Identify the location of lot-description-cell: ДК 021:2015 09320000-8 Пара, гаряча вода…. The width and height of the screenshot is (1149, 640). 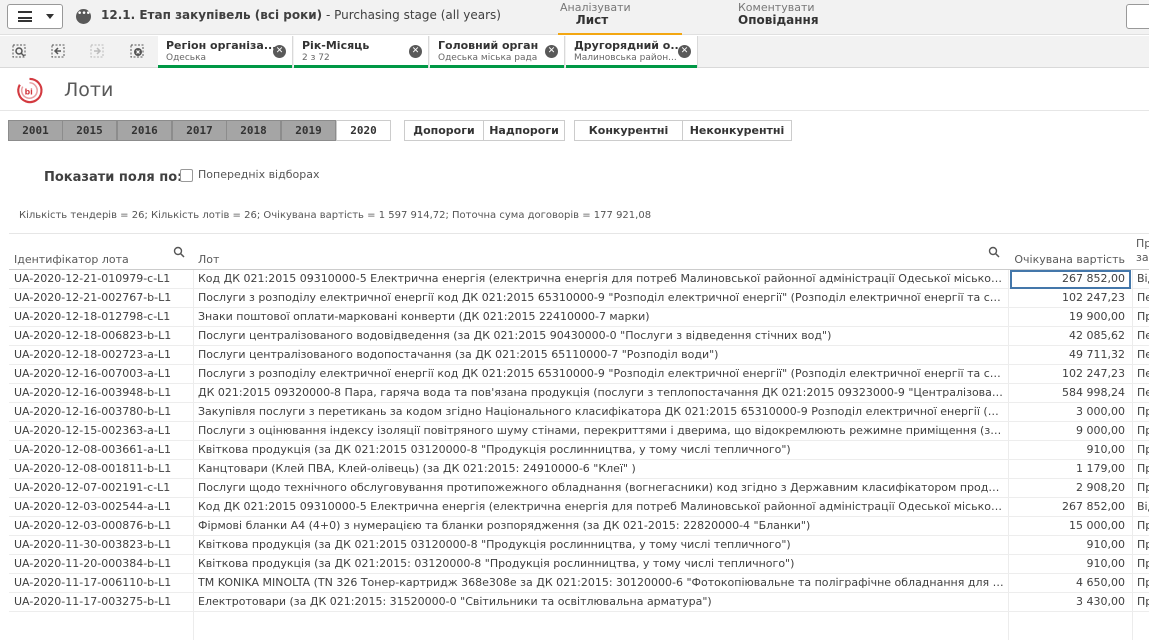
(601, 393).